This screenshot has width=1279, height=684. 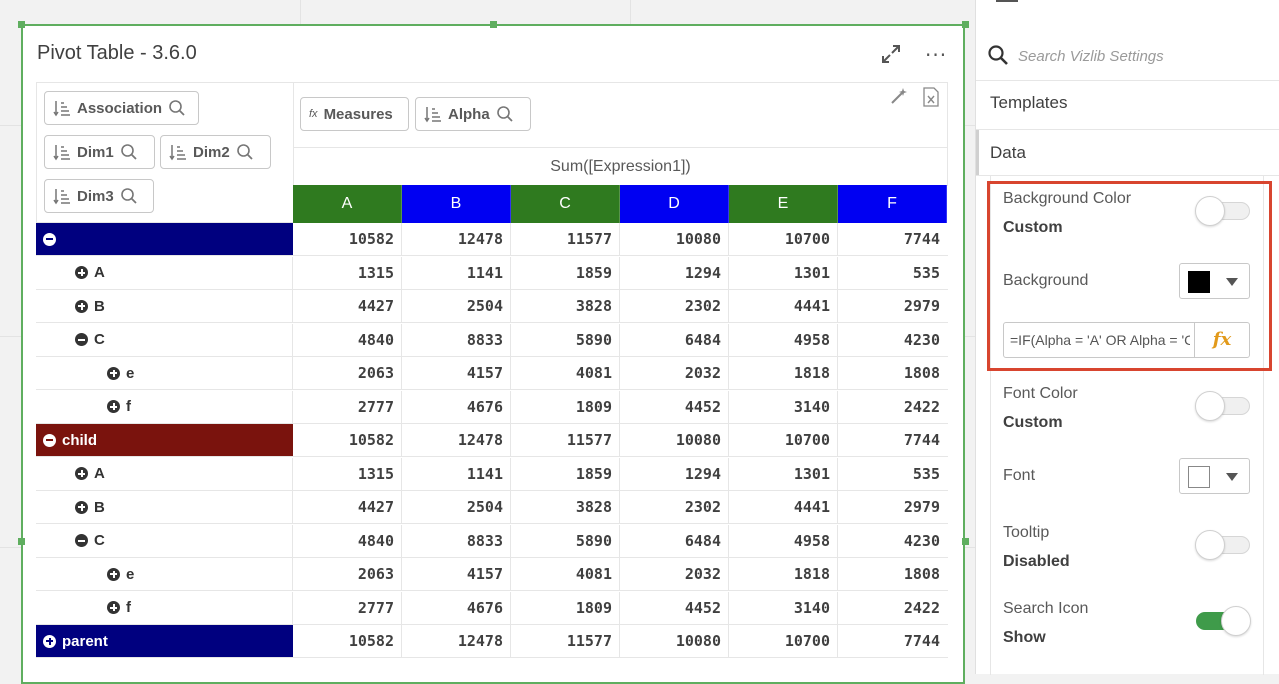 What do you see at coordinates (1028, 103) in the screenshot?
I see `section-templates: Templates` at bounding box center [1028, 103].